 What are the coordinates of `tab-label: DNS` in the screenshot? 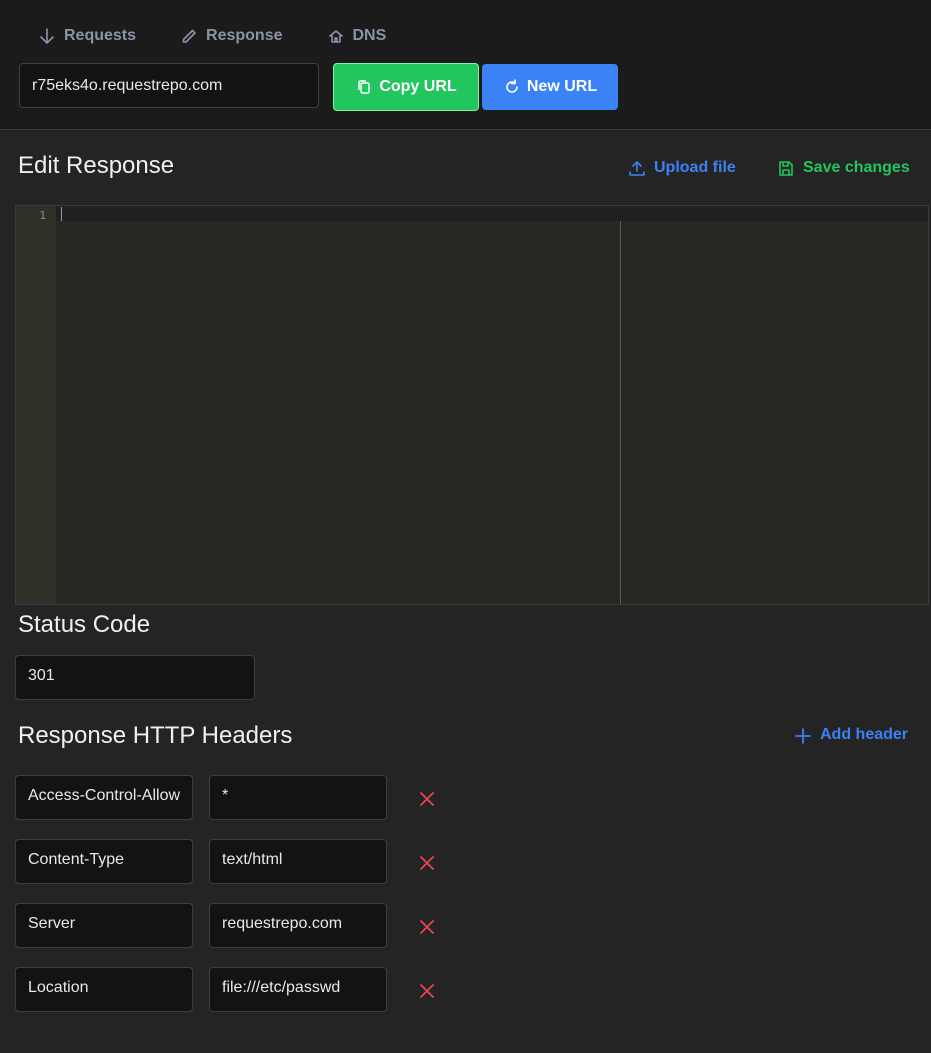 It's located at (369, 35).